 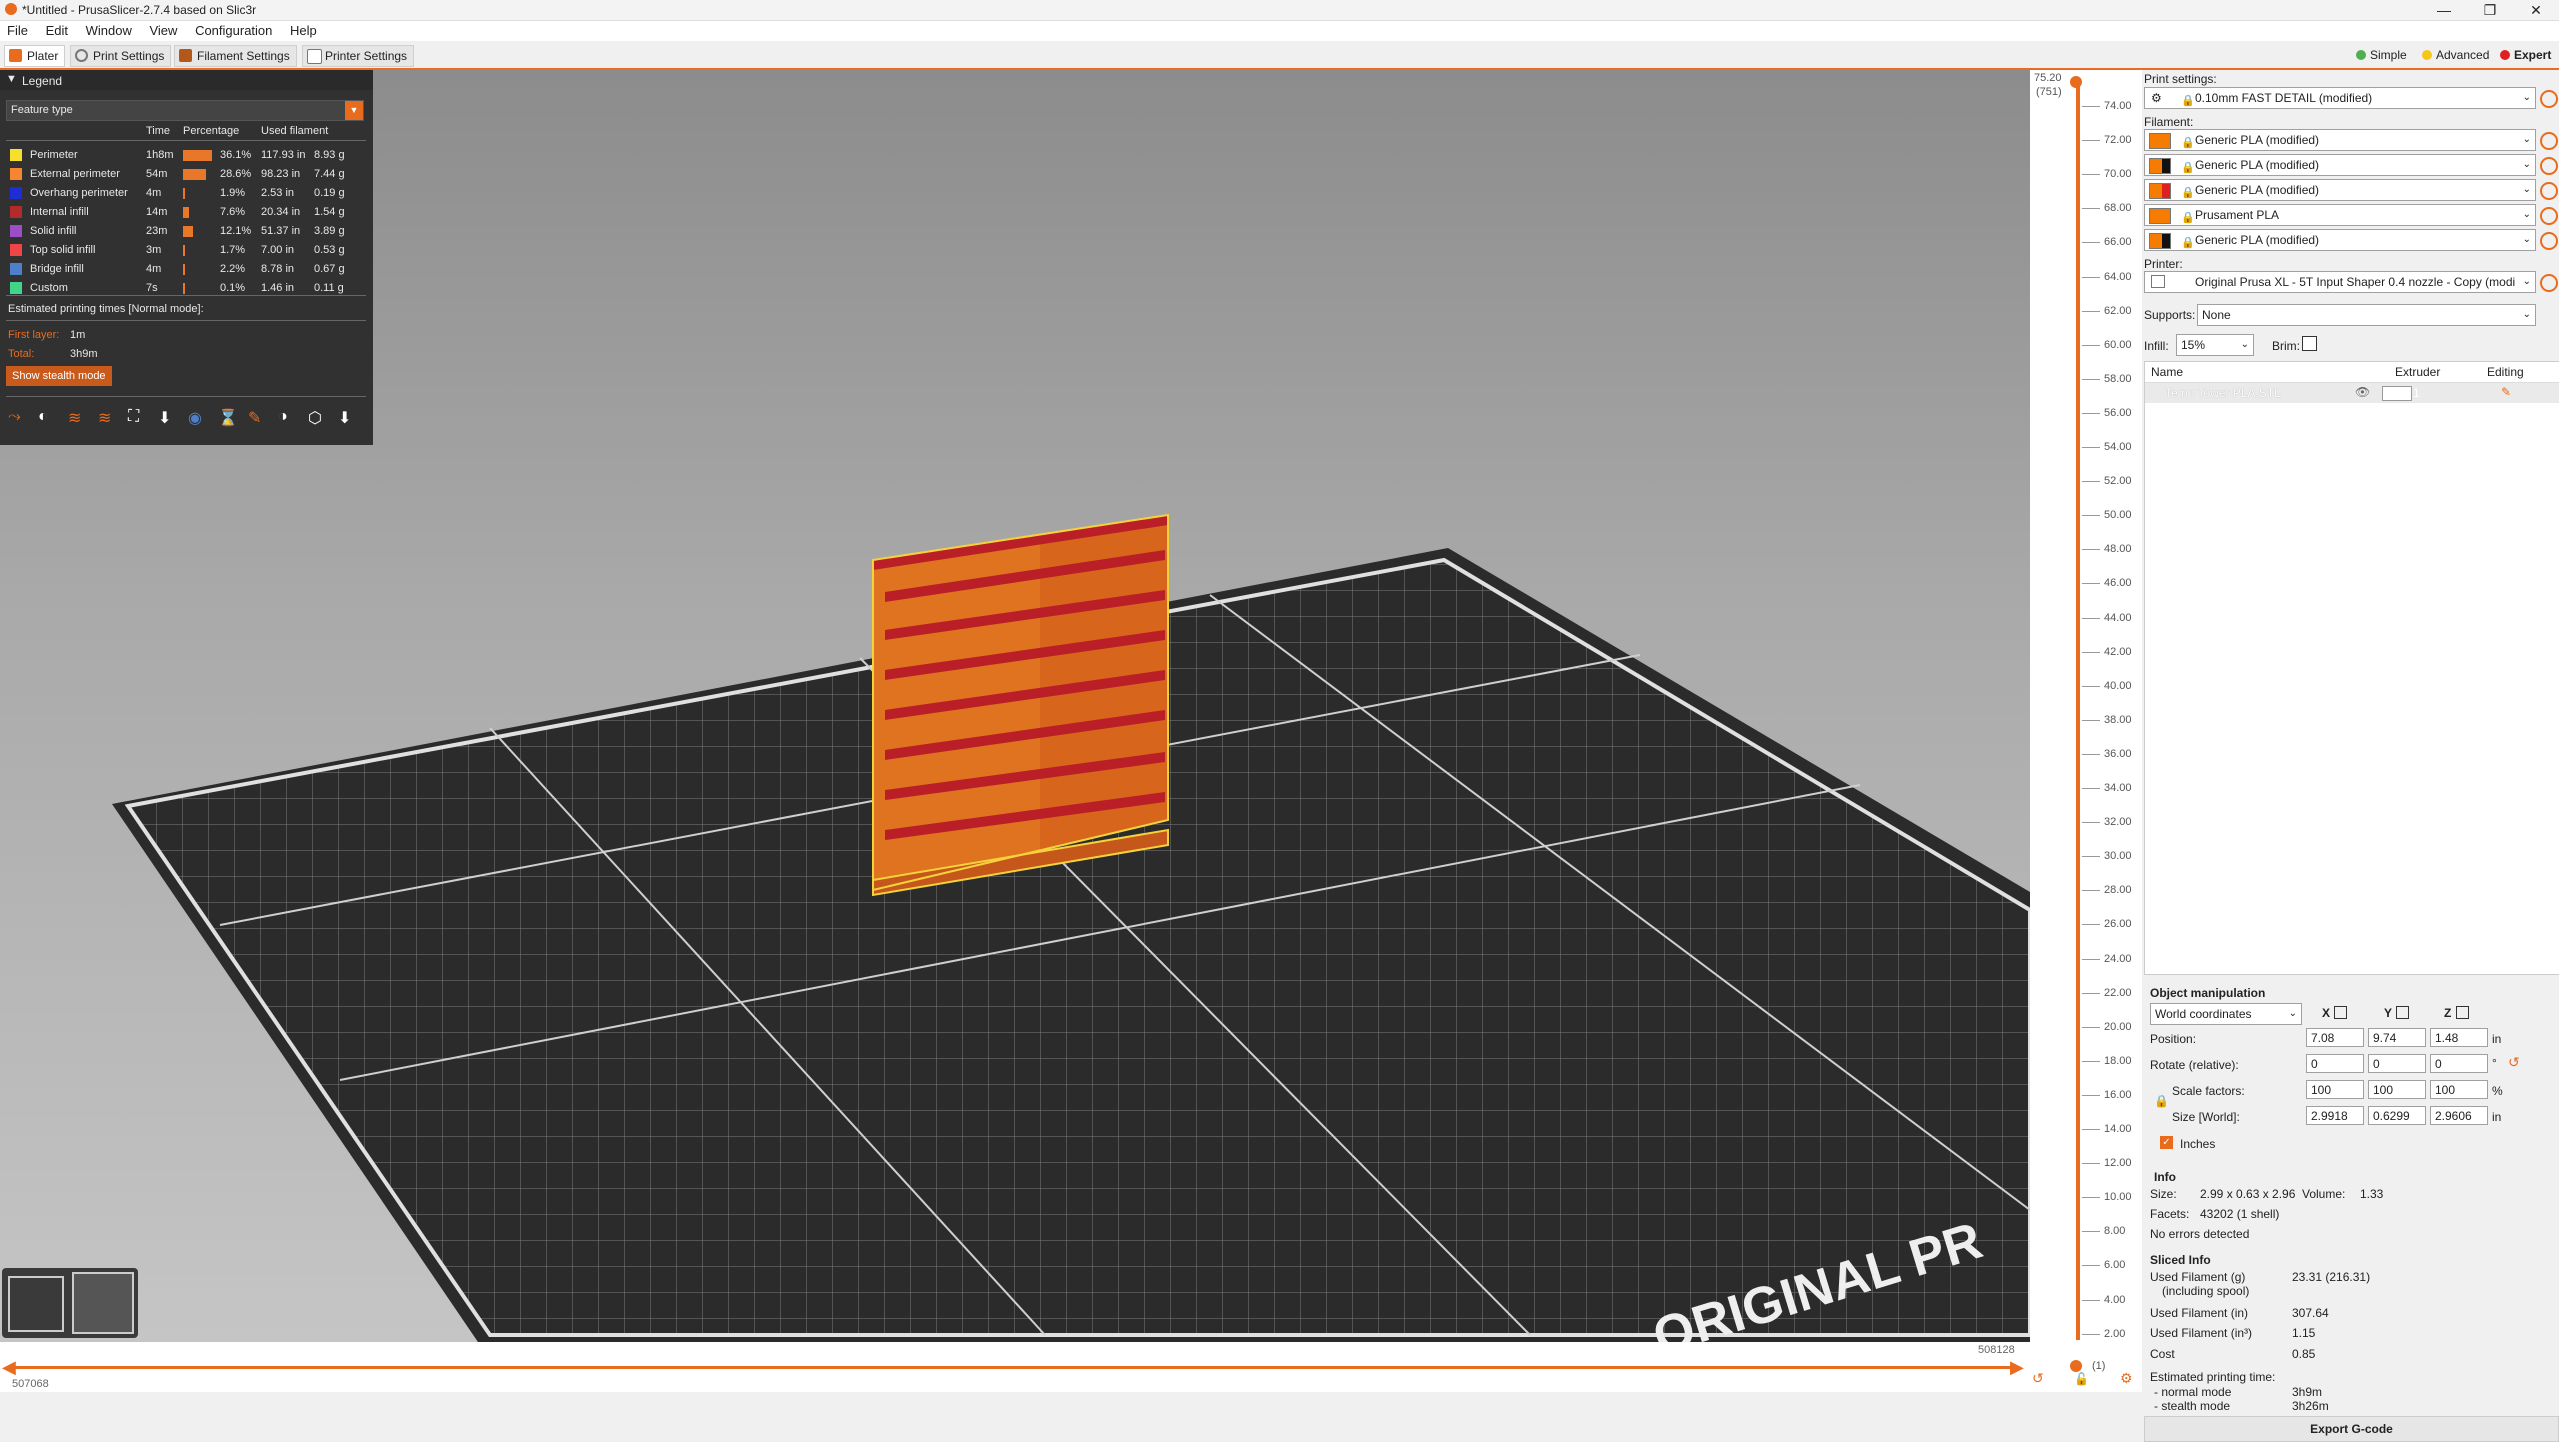 What do you see at coordinates (2017, 1367) in the screenshot?
I see `move-slider-right-thumb: ▶` at bounding box center [2017, 1367].